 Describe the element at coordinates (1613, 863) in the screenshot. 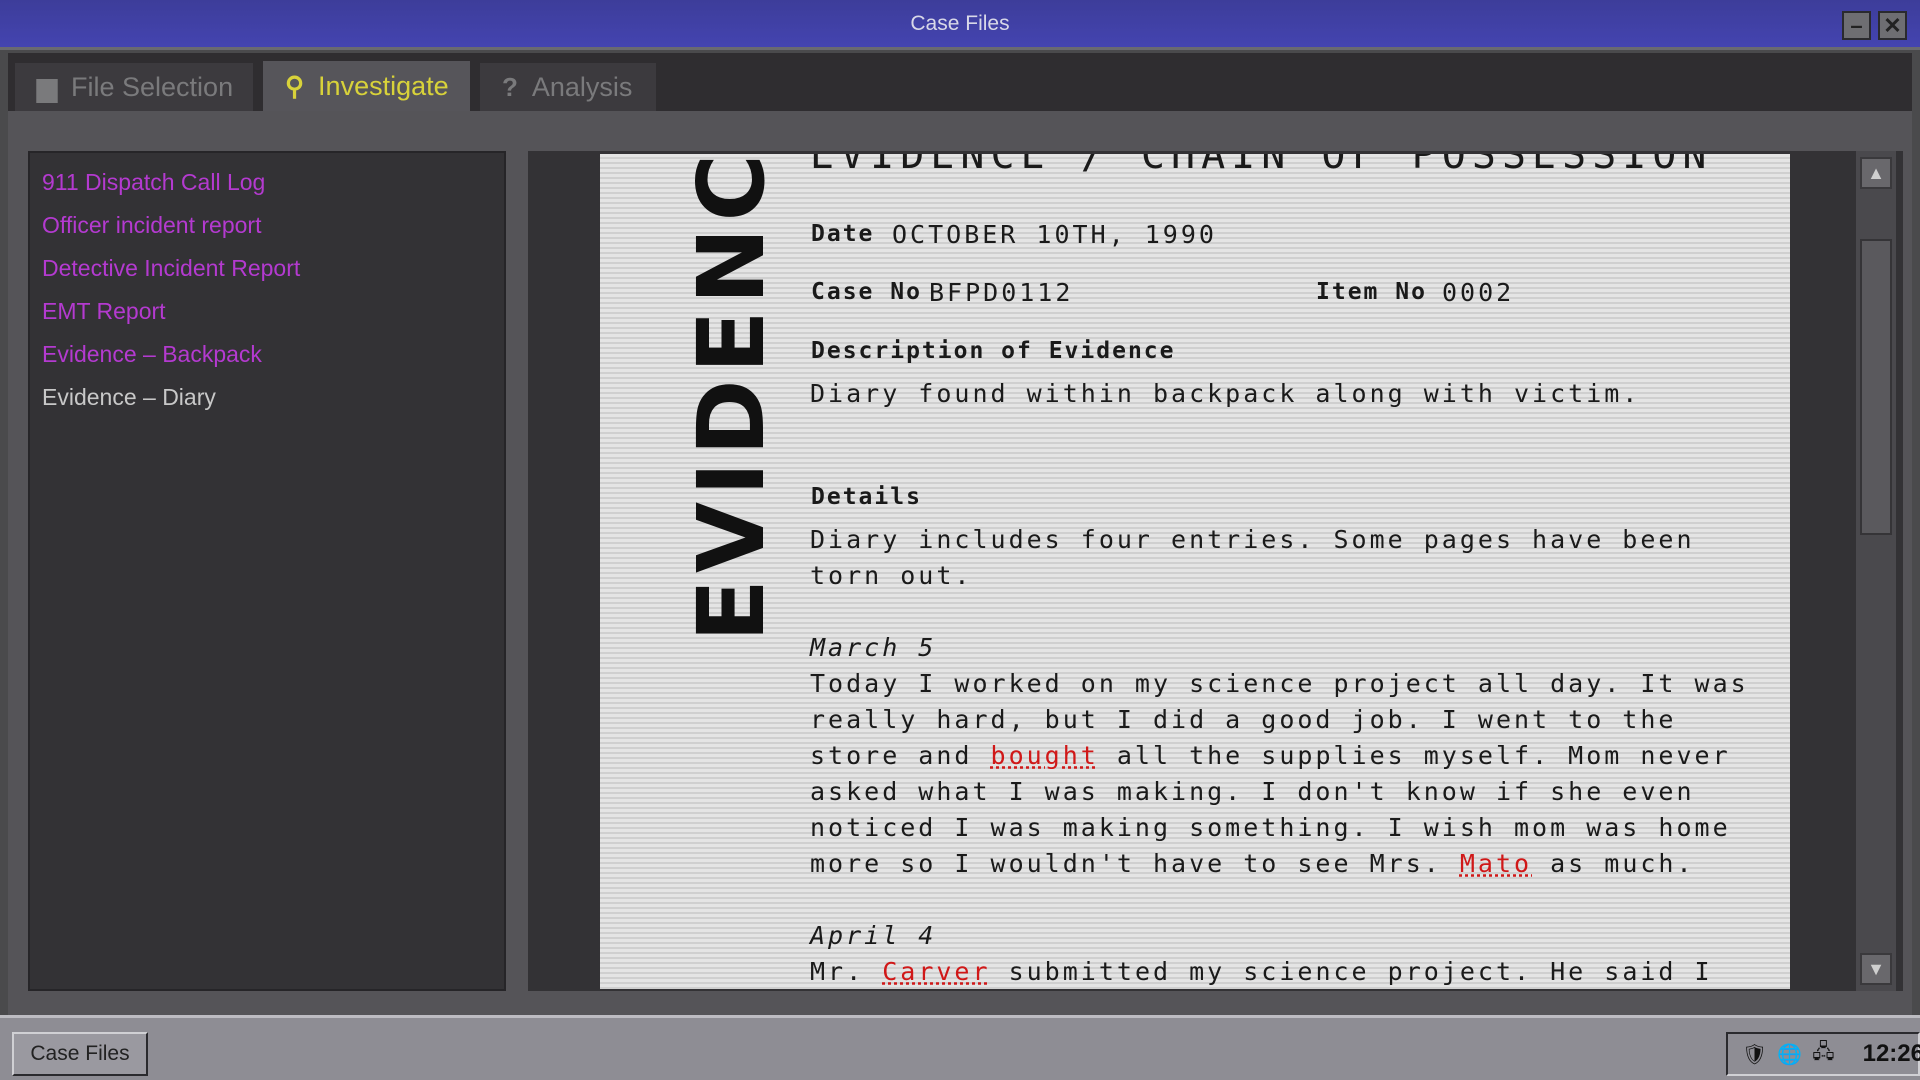

I see `text: as much.` at that location.